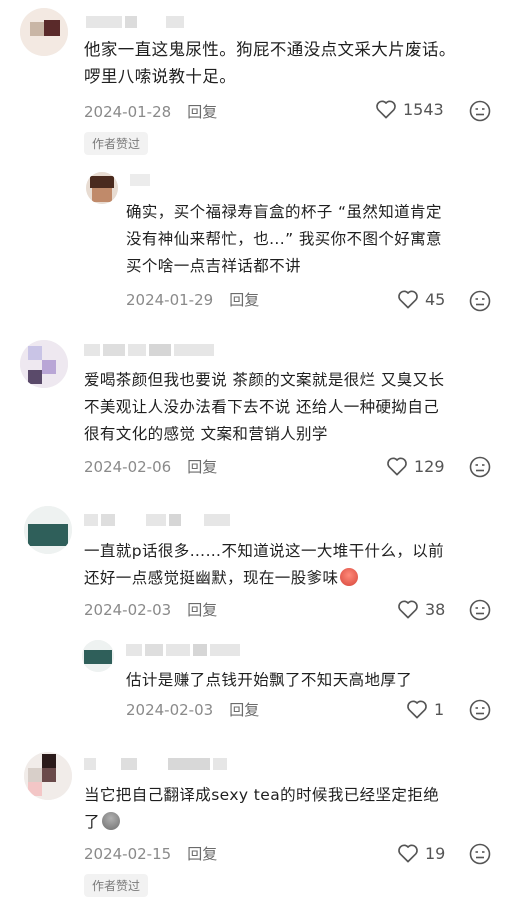  What do you see at coordinates (270, 63) in the screenshot?
I see `comment-text: 他家一直这鬼尿性。狗屁不通没点文采大片废话。 啰里八嗦说教十足。` at bounding box center [270, 63].